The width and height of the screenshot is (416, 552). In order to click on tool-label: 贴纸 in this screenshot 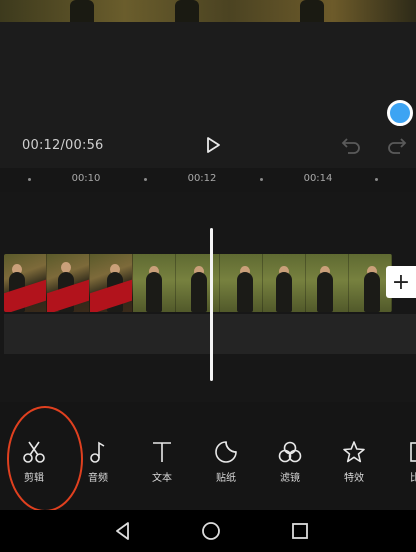, I will do `click(226, 478)`.